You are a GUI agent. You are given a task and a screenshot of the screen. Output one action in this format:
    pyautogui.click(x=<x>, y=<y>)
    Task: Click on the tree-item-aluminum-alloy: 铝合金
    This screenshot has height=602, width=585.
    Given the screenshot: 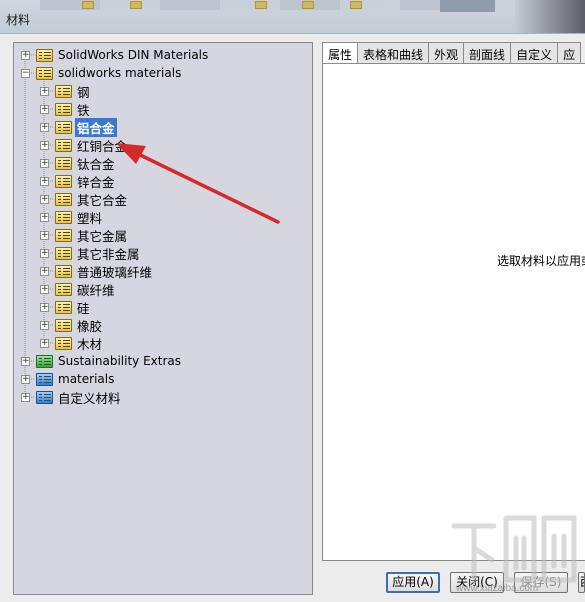 What is the action you would take?
    pyautogui.click(x=86, y=127)
    